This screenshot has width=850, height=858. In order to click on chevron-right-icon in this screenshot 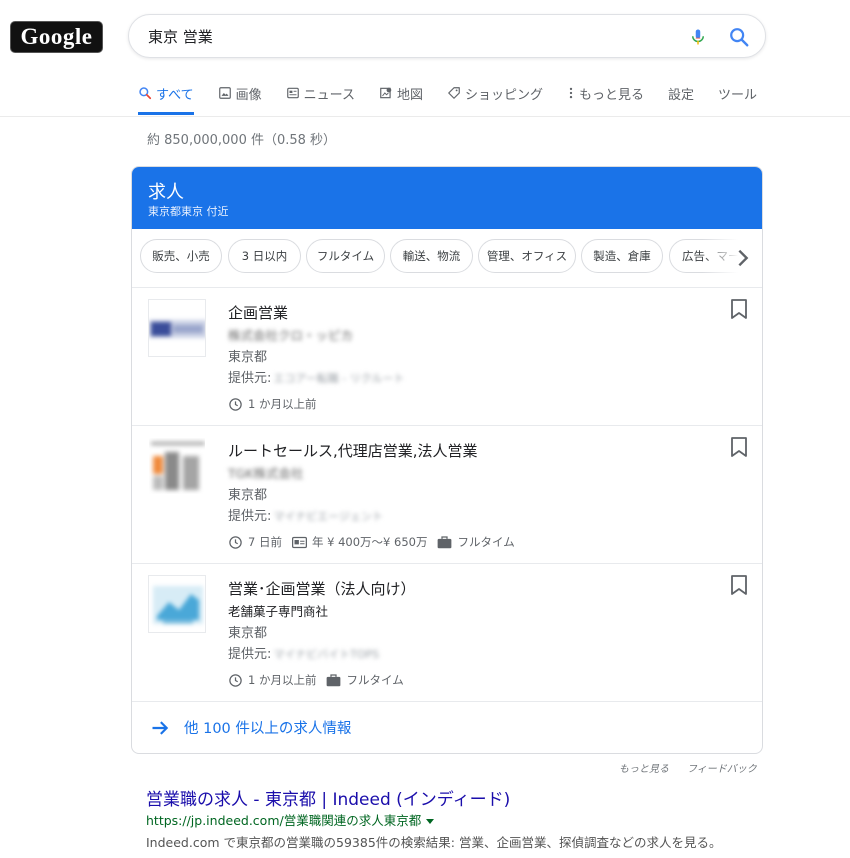, I will do `click(743, 258)`.